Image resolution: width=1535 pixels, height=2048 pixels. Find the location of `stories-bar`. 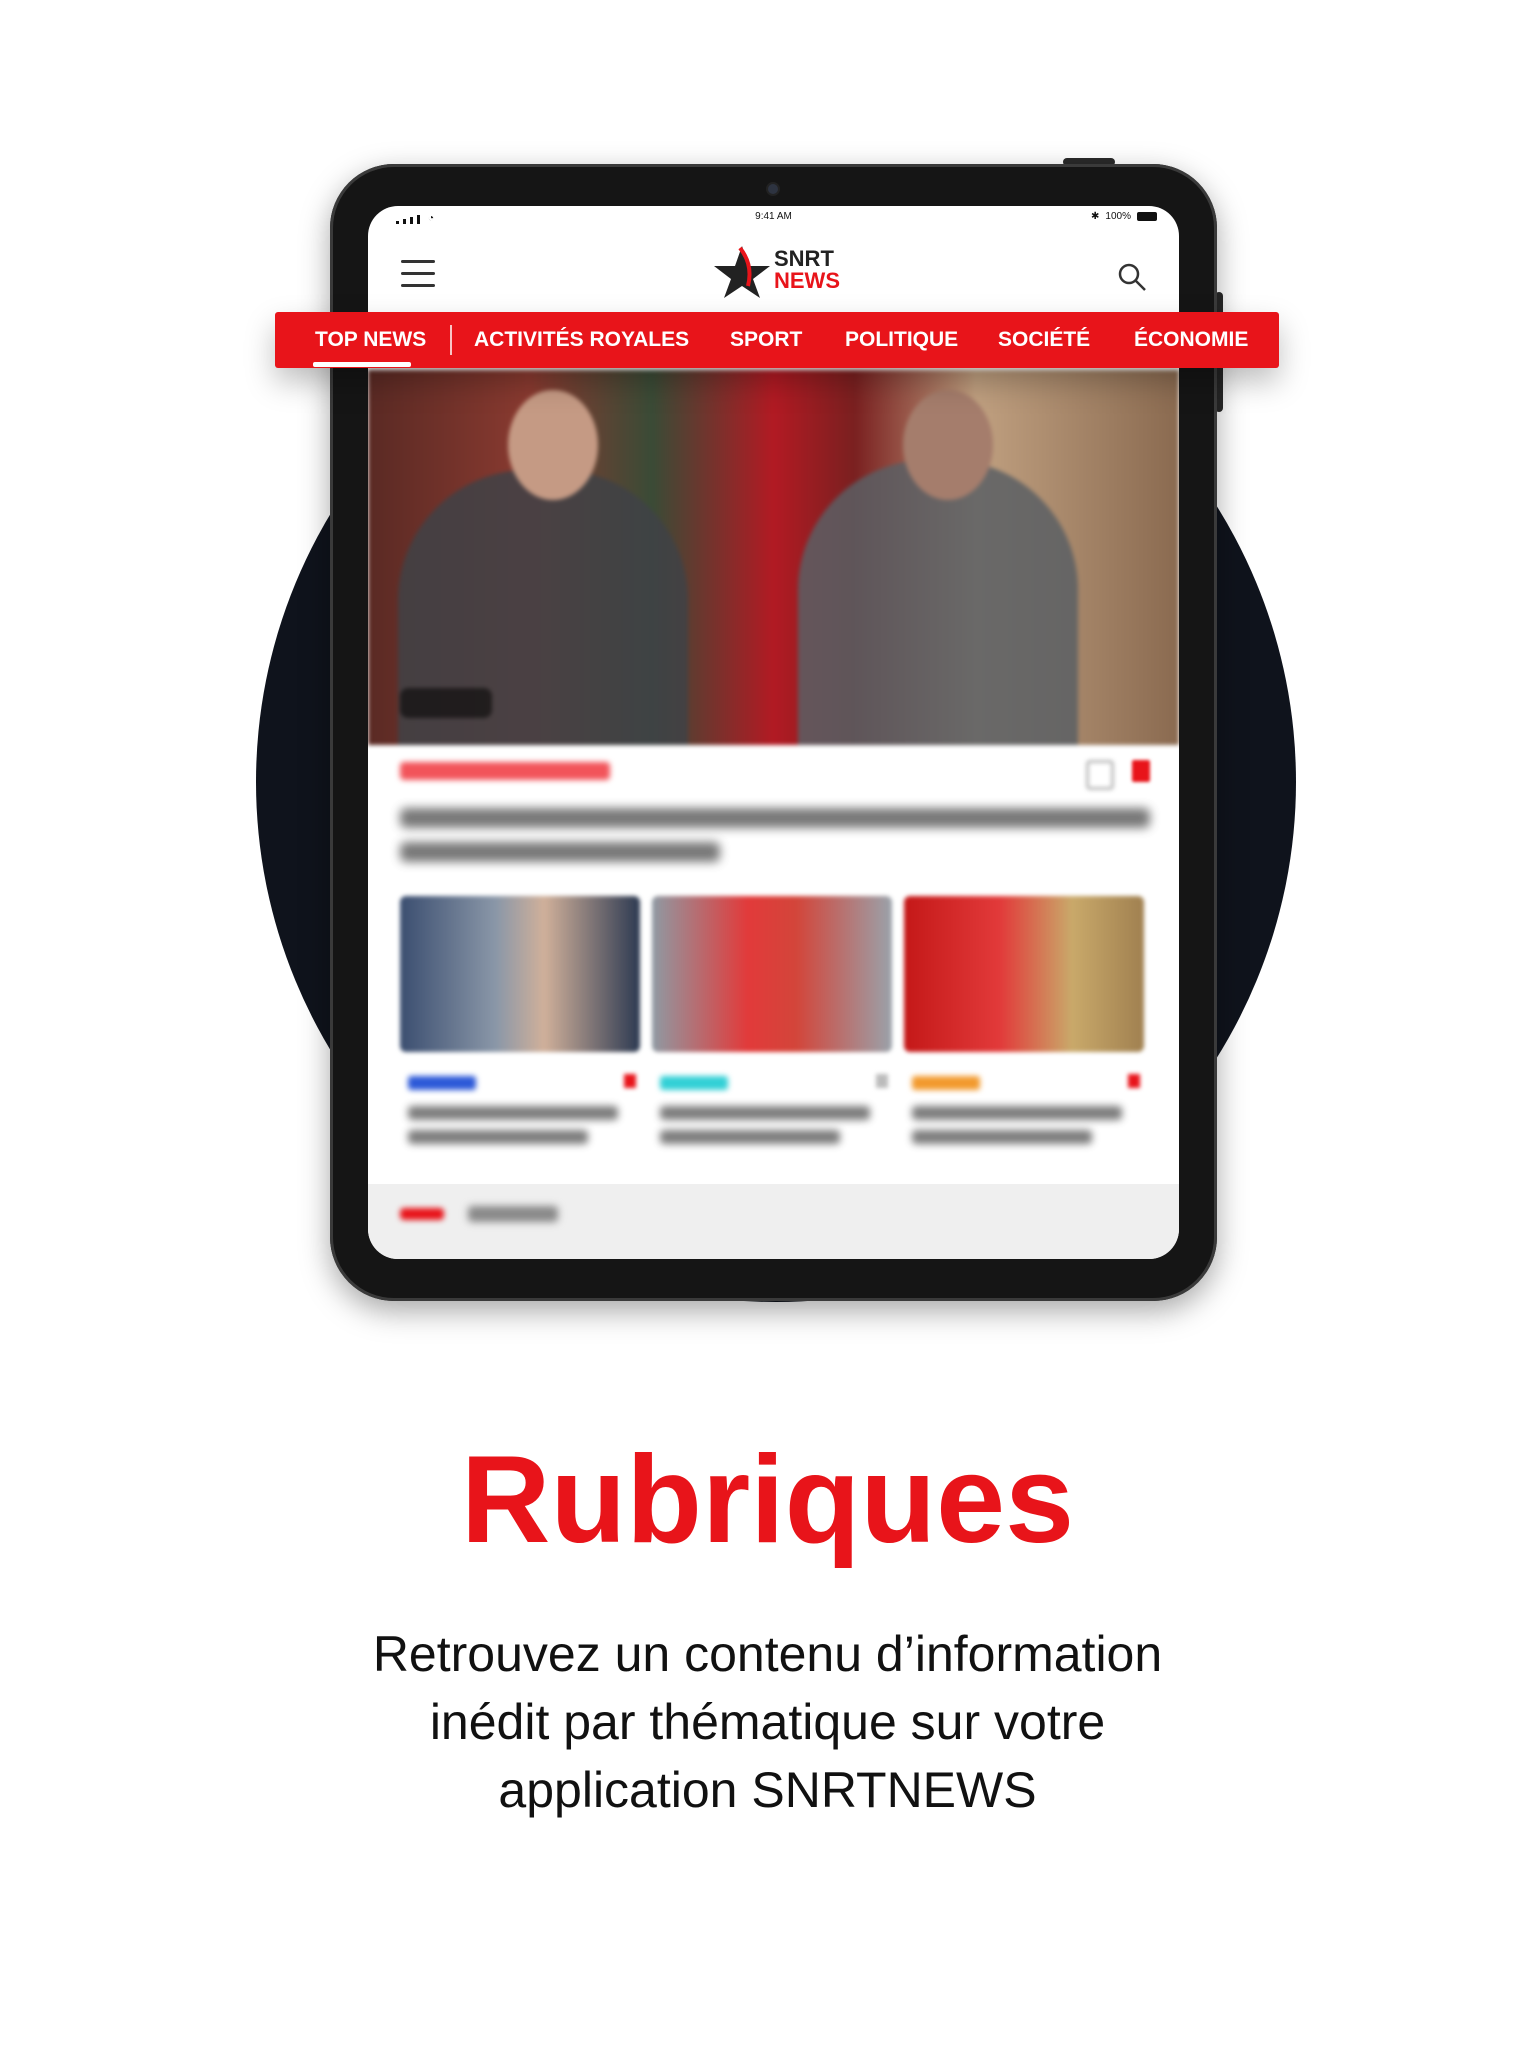

stories-bar is located at coordinates (773, 1221).